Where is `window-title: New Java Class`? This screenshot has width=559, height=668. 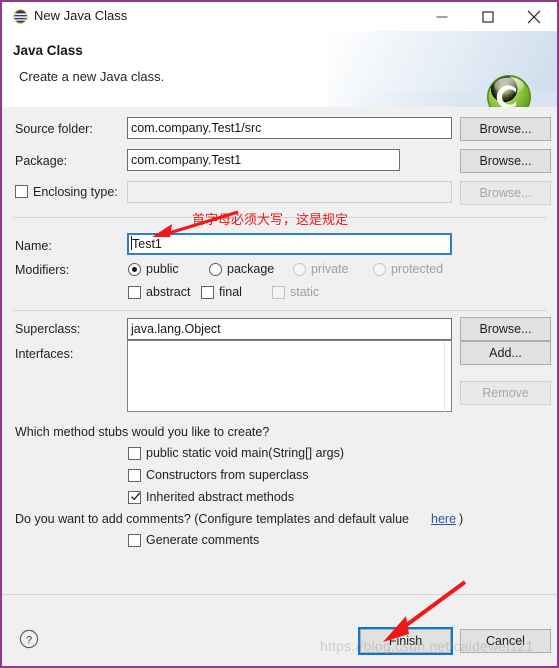
window-title: New Java Class is located at coordinates (81, 15).